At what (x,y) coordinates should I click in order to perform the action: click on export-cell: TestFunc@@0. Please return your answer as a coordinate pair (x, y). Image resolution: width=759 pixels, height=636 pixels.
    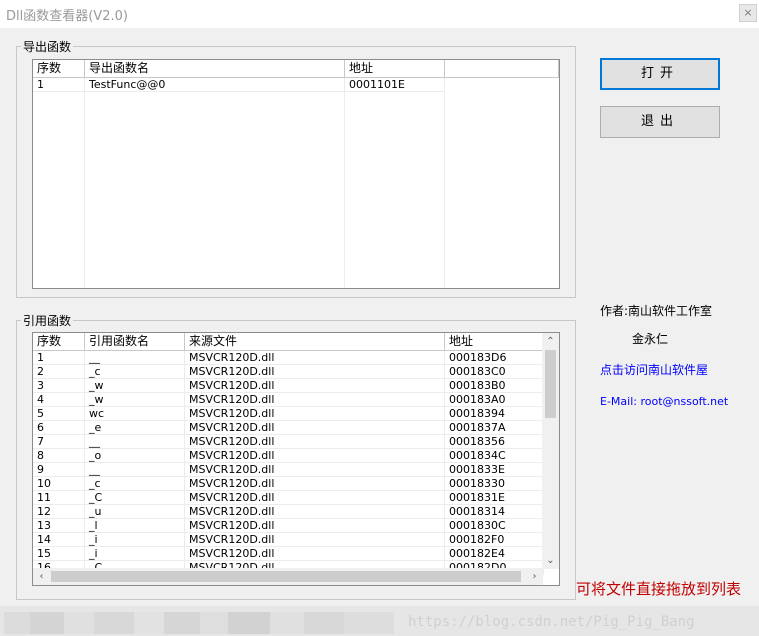
    Looking at the image, I should click on (215, 84).